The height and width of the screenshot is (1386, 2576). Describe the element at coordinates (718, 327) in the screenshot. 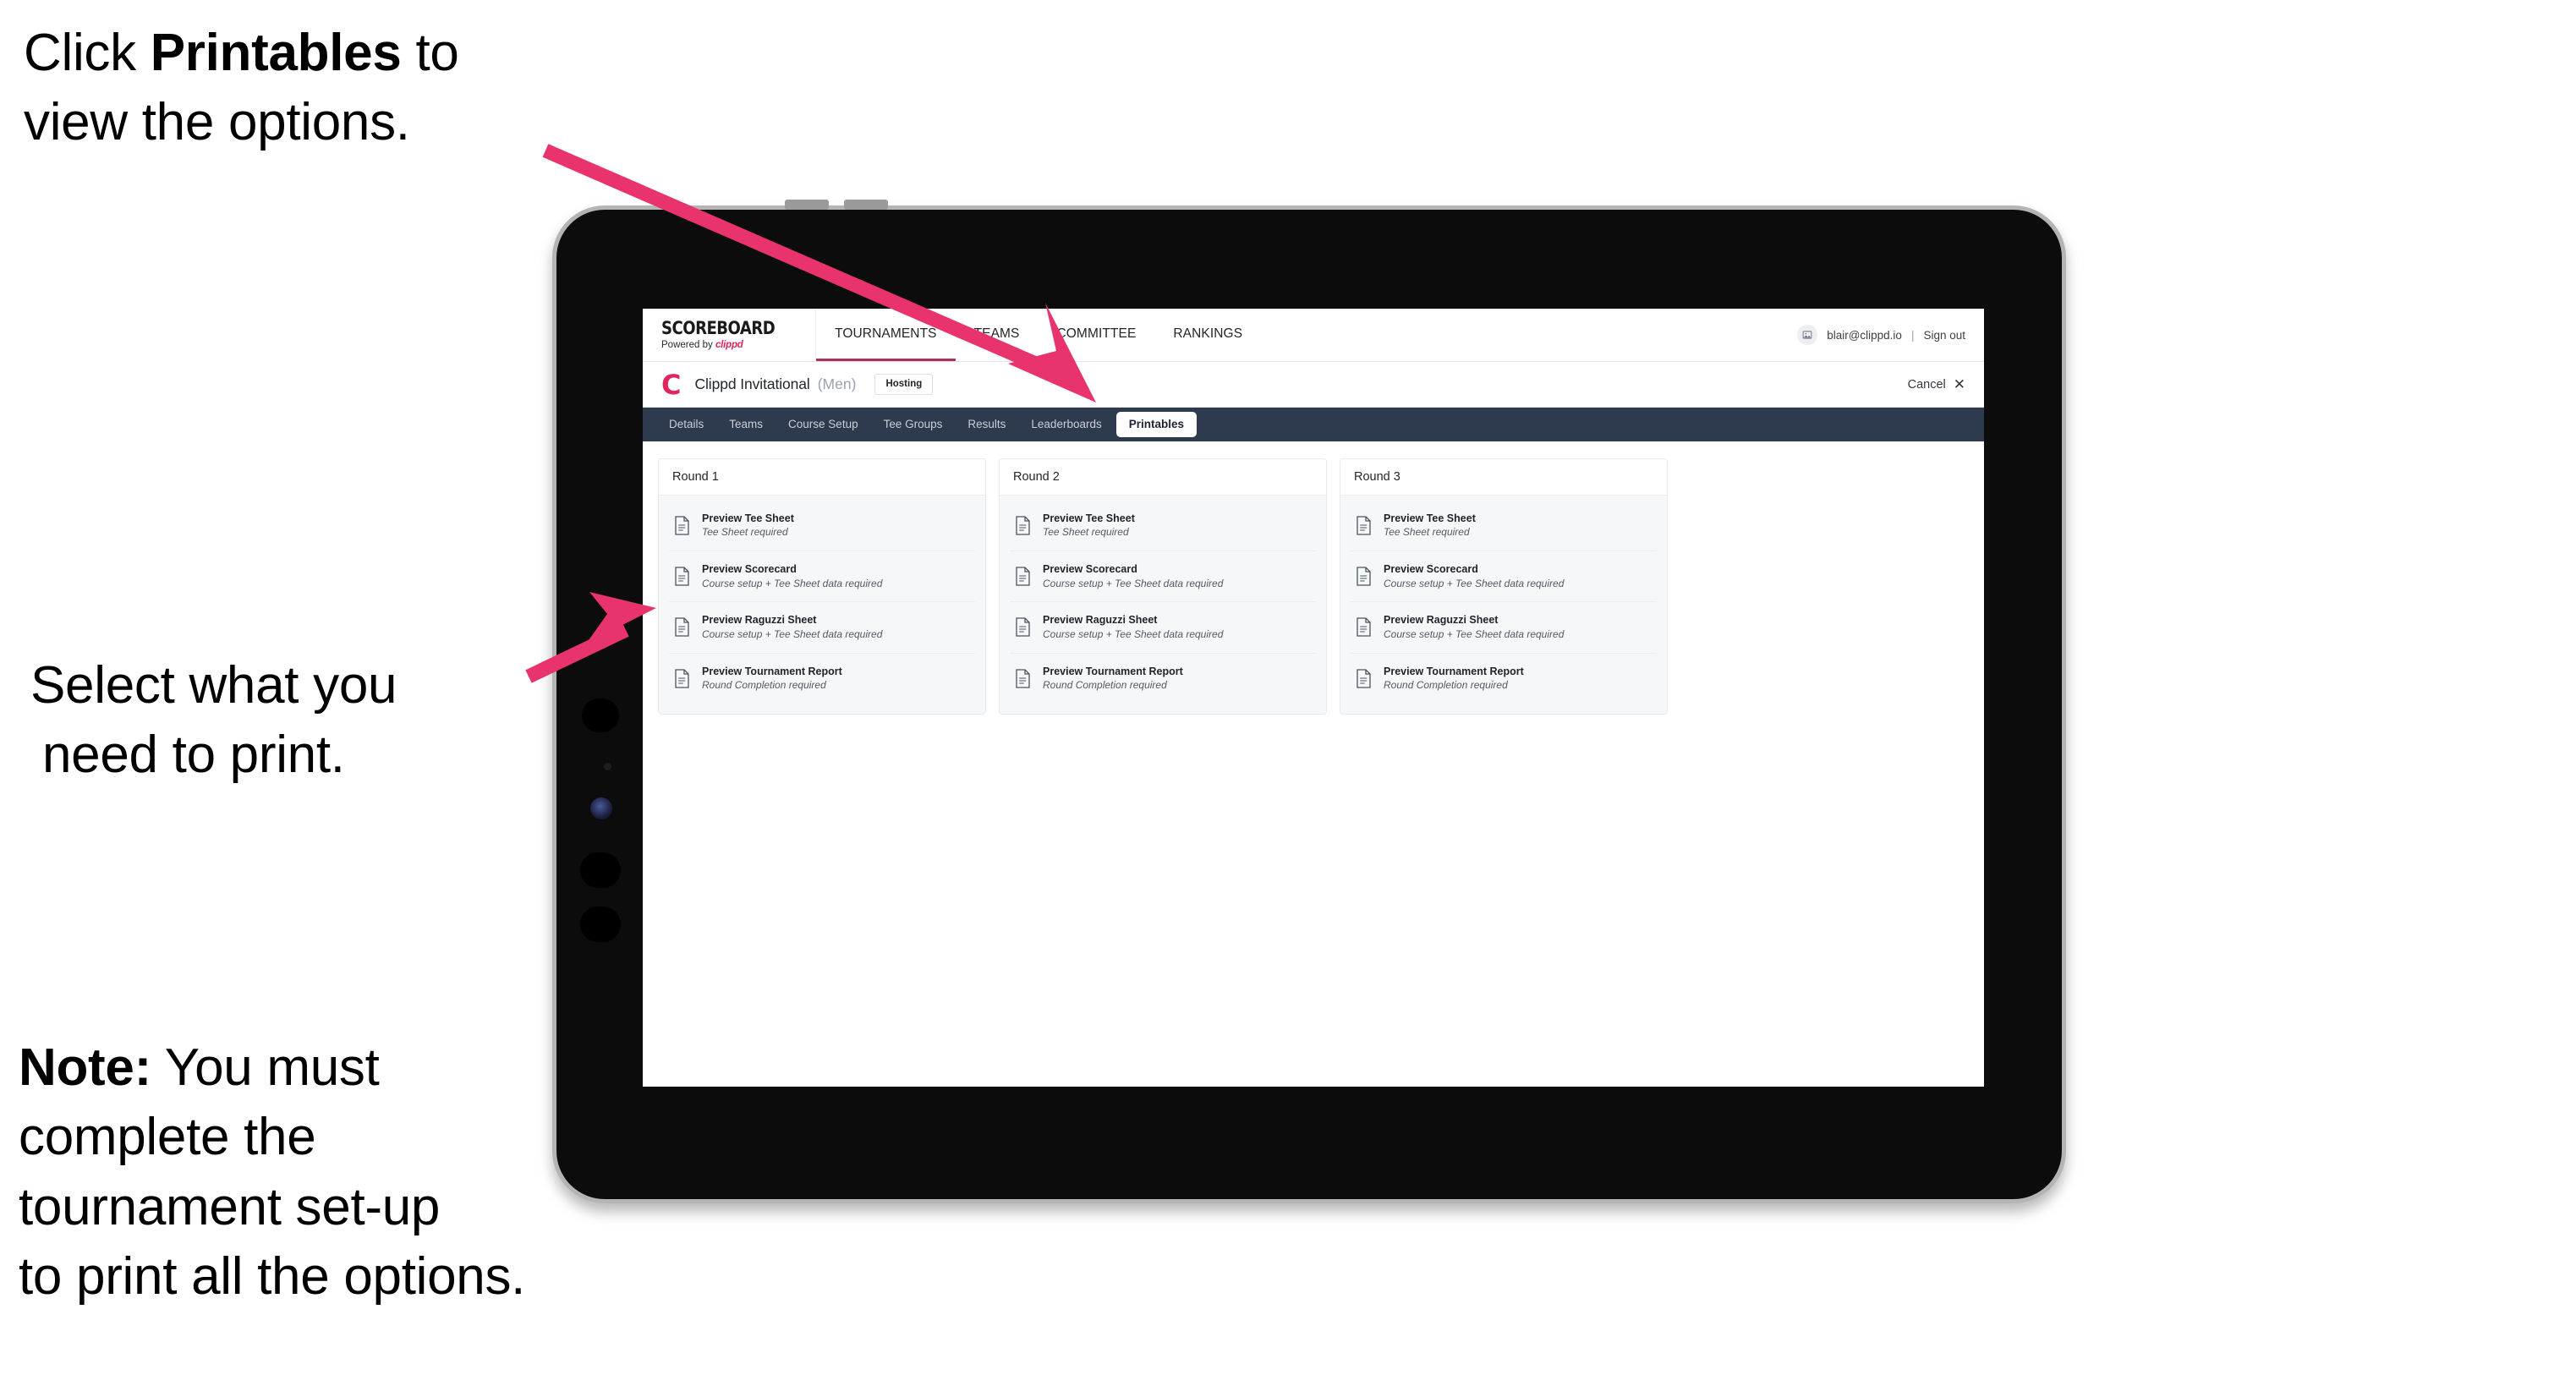

I see `brand-title: SCOREBOARD` at that location.